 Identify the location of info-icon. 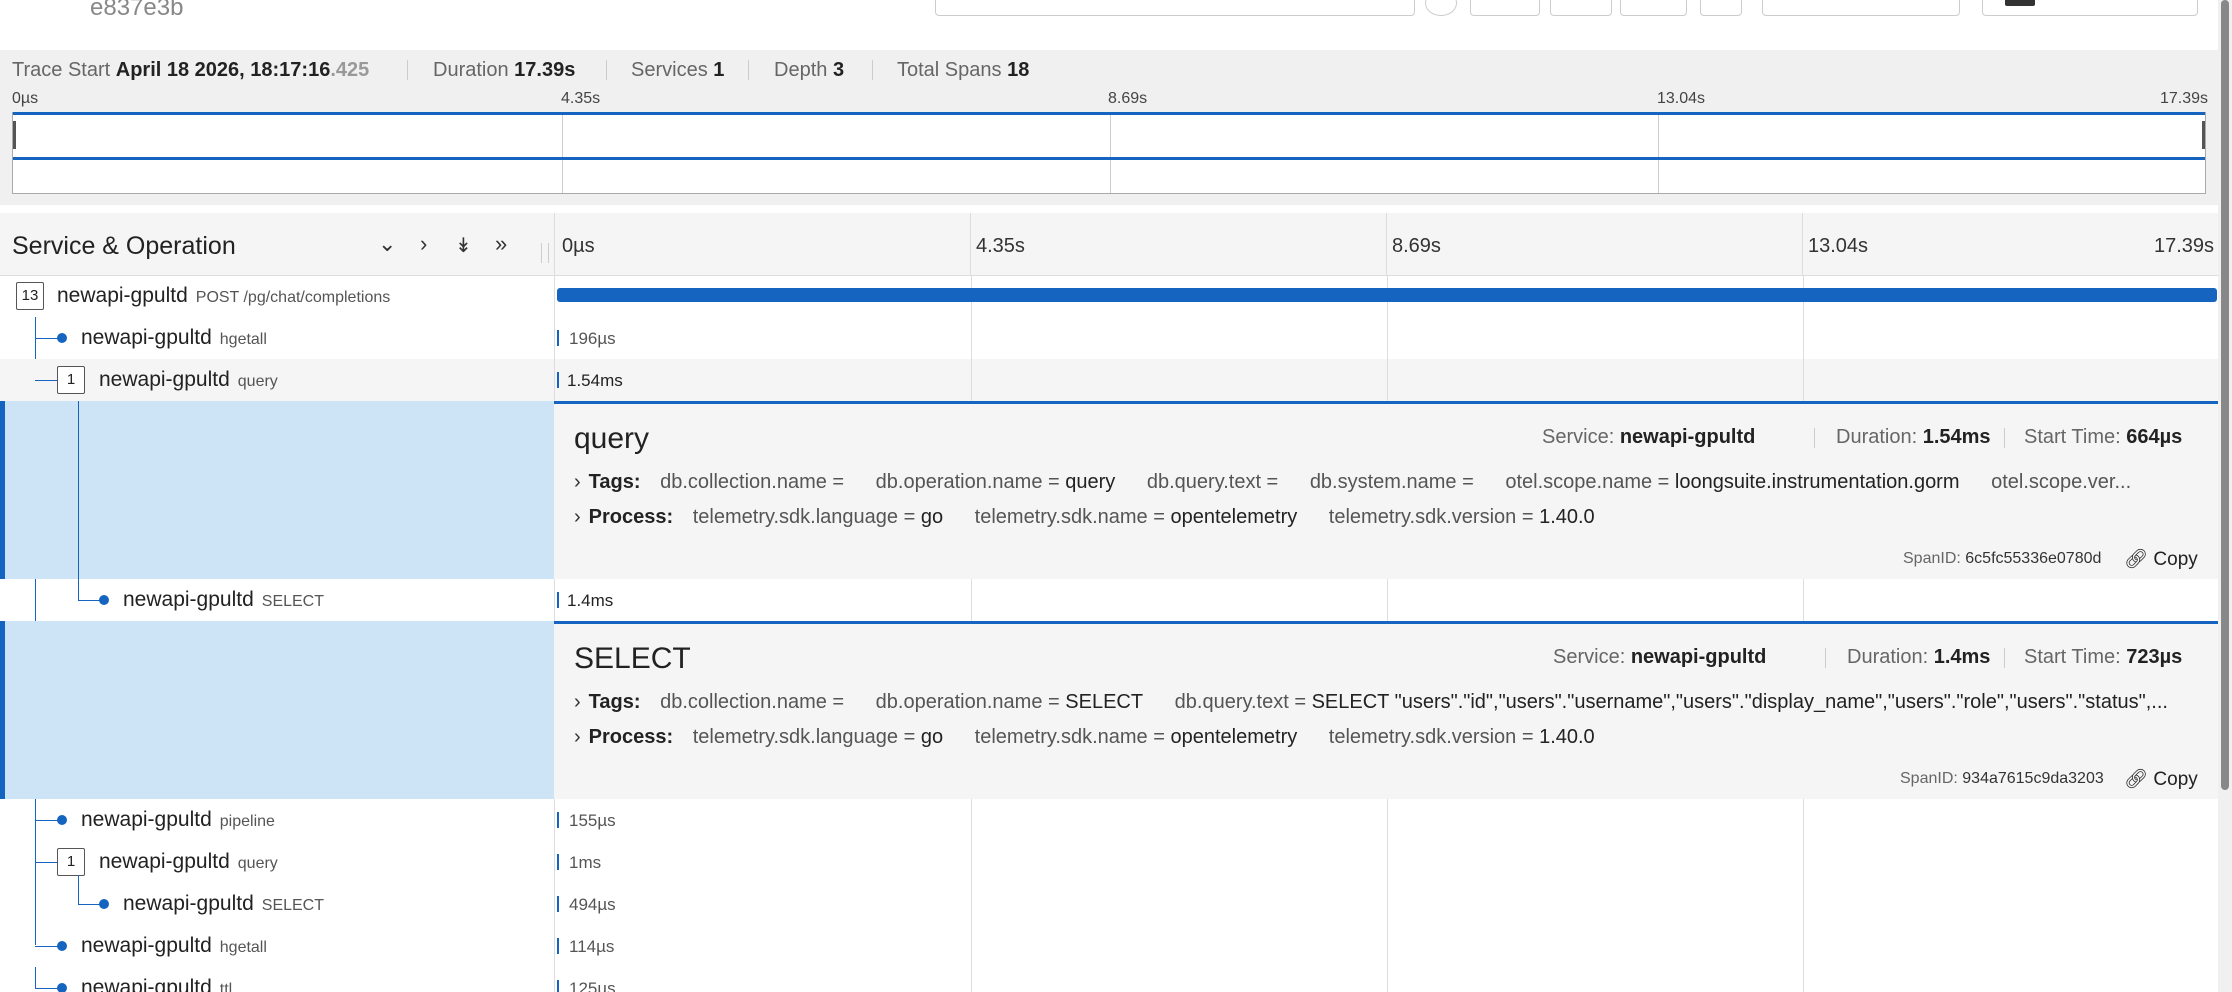
(1441, 8).